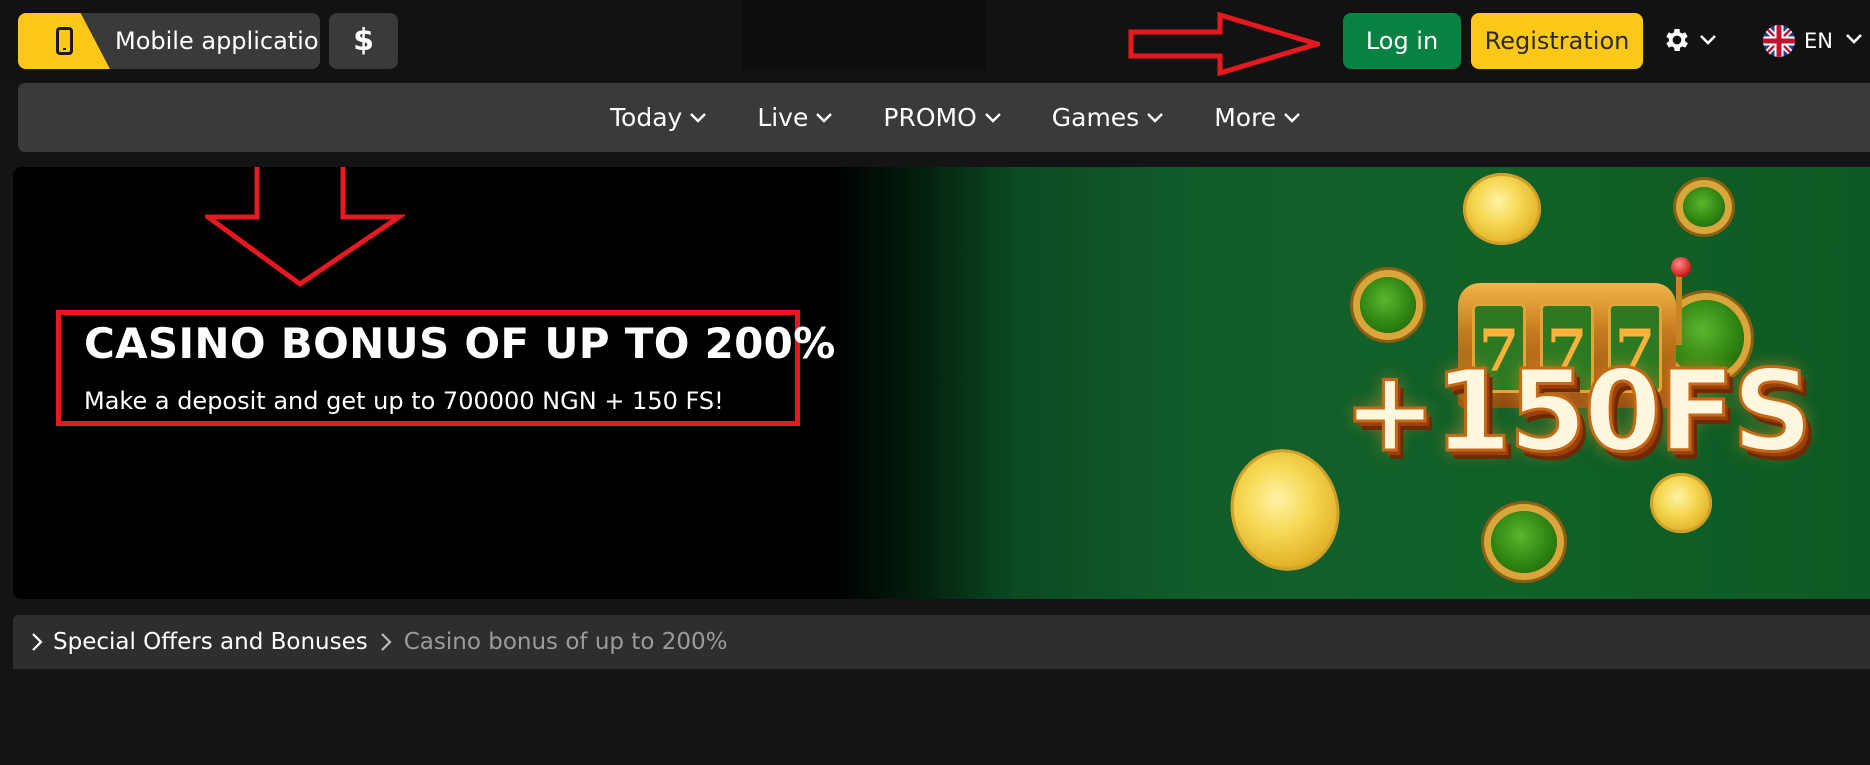  Describe the element at coordinates (1679, 305) in the screenshot. I see `slot-lever` at that location.